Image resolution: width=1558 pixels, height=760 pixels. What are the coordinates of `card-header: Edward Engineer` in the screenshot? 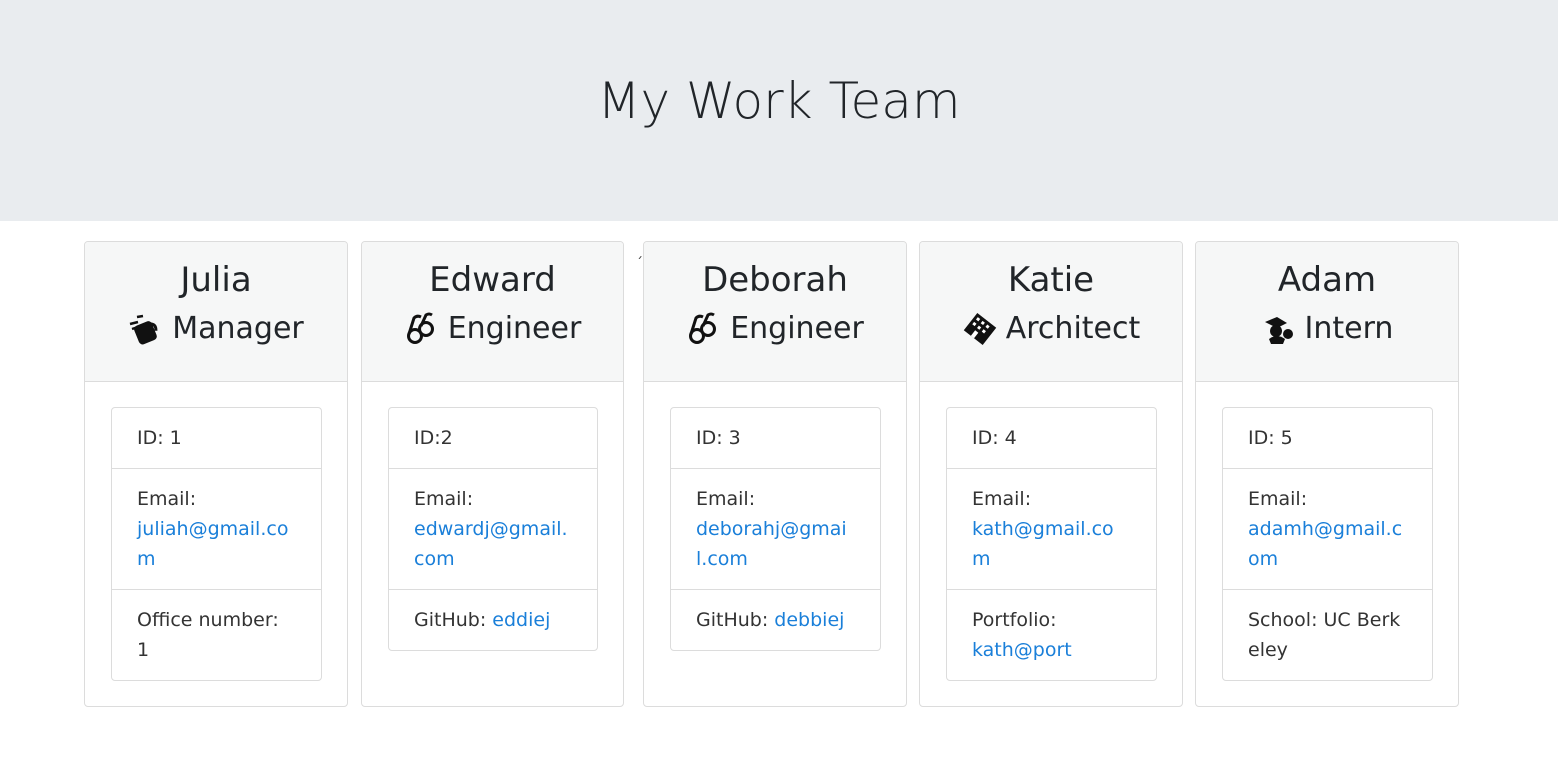 It's located at (492, 312).